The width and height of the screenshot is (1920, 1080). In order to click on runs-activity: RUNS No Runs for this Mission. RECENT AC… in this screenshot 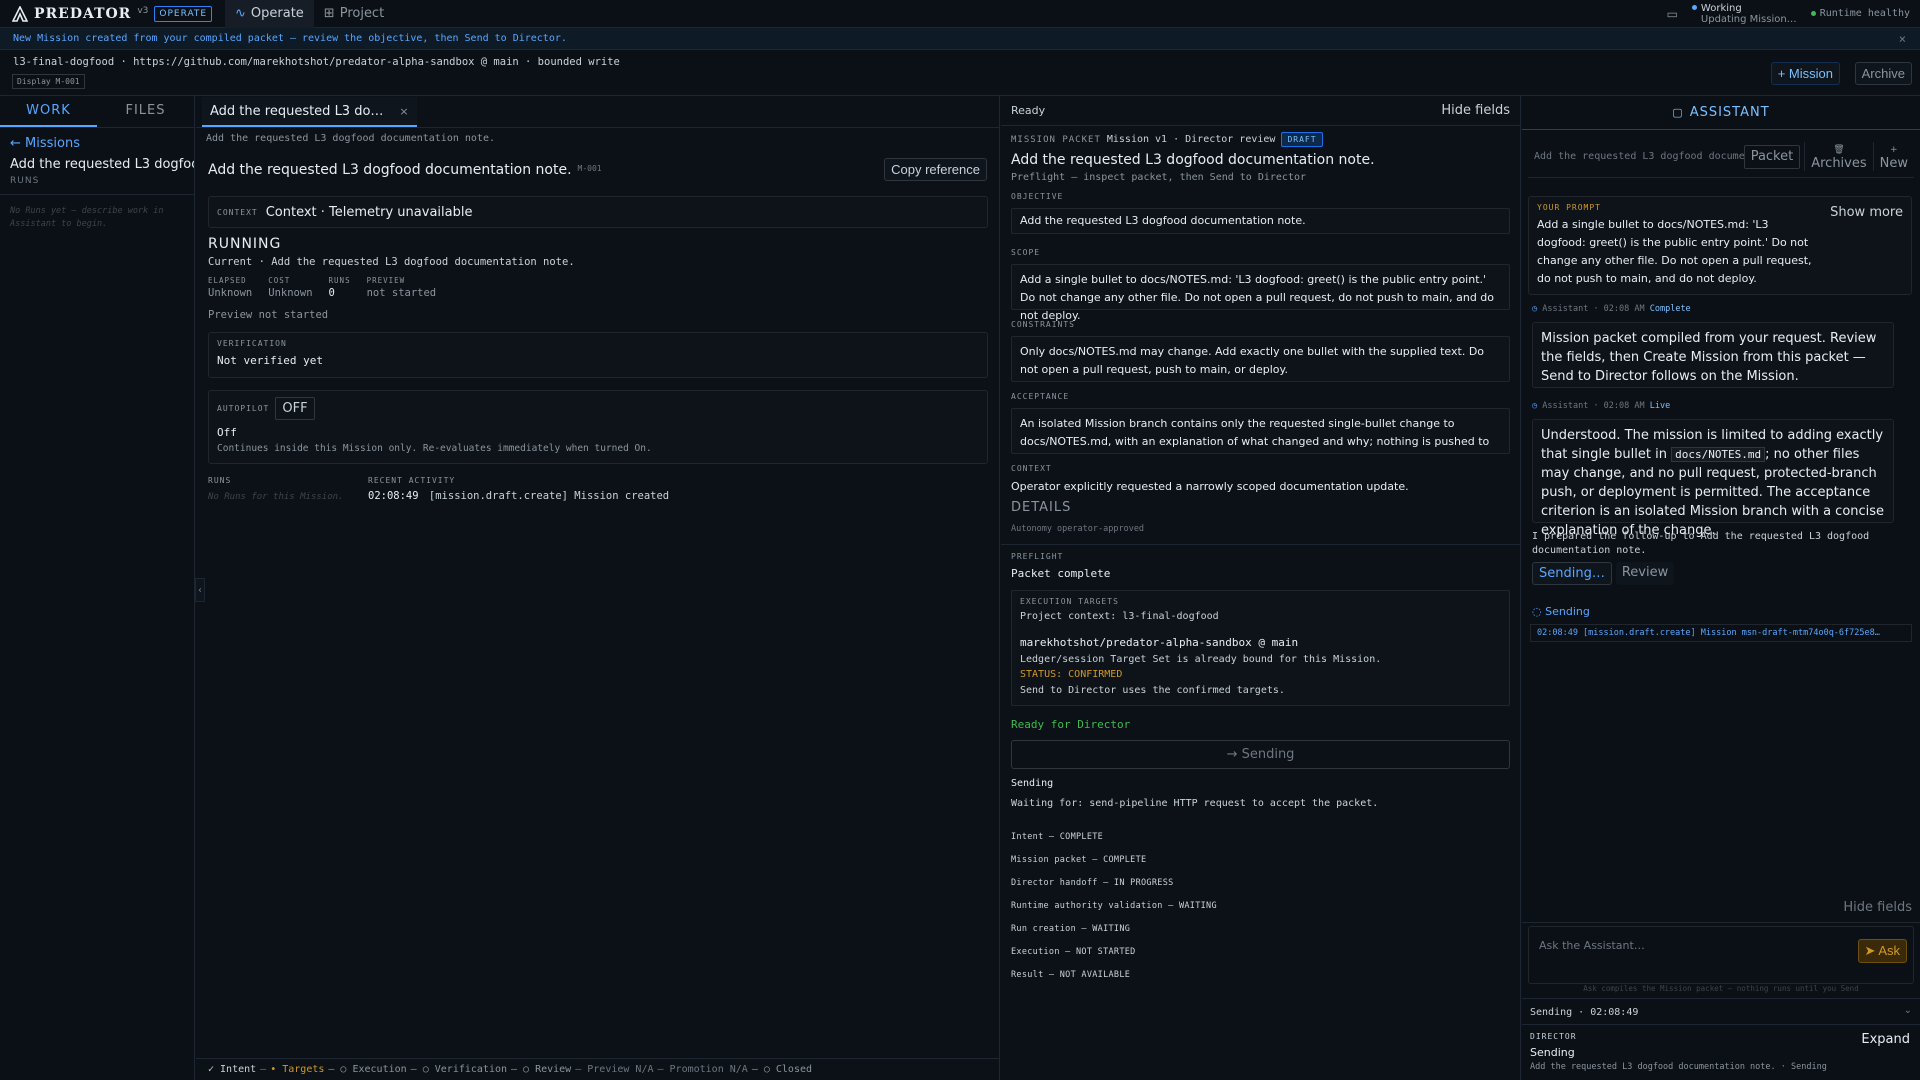, I will do `click(438, 489)`.